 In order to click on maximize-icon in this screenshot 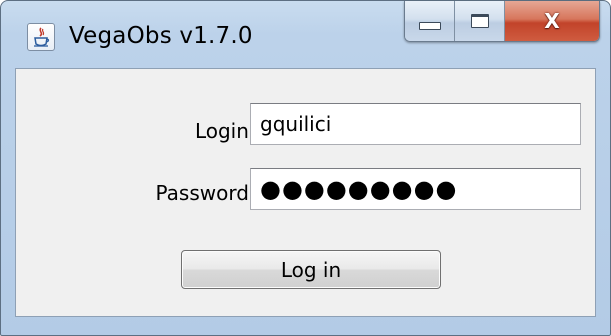, I will do `click(479, 21)`.